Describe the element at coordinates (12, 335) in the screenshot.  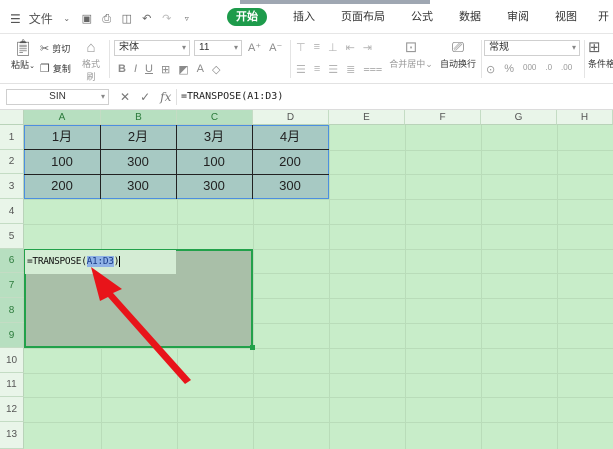
I see `row-header-9: 9` at that location.